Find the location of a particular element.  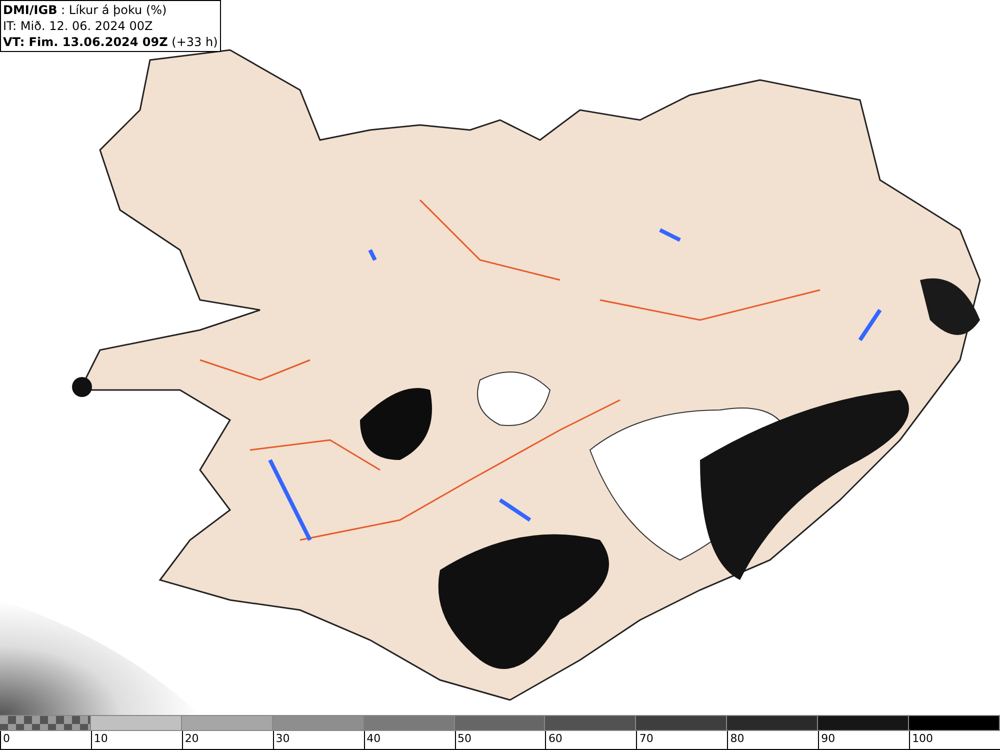

legend-label: 20 is located at coordinates (191, 738).